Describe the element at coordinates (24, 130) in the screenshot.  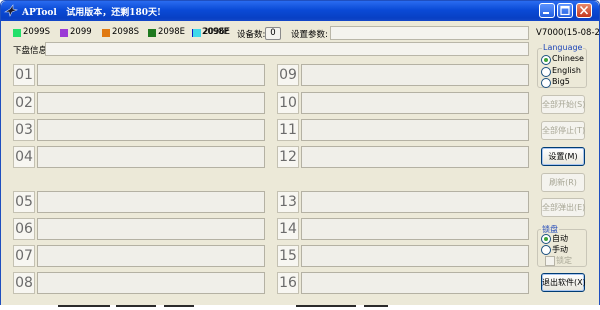
I see `slot-number: 03` at that location.